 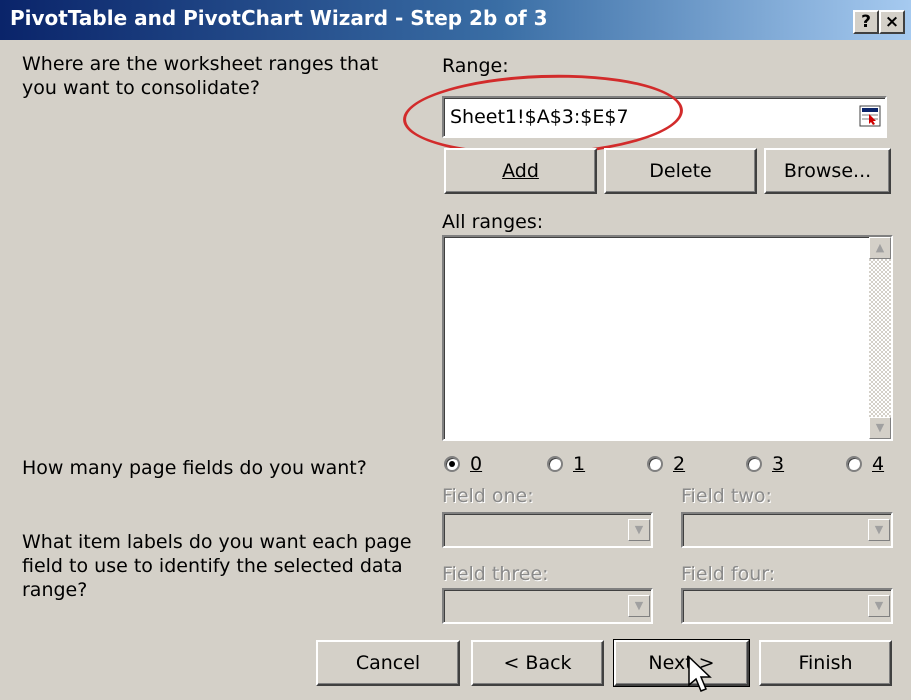 I want to click on option-3-label: 3, so click(x=778, y=464).